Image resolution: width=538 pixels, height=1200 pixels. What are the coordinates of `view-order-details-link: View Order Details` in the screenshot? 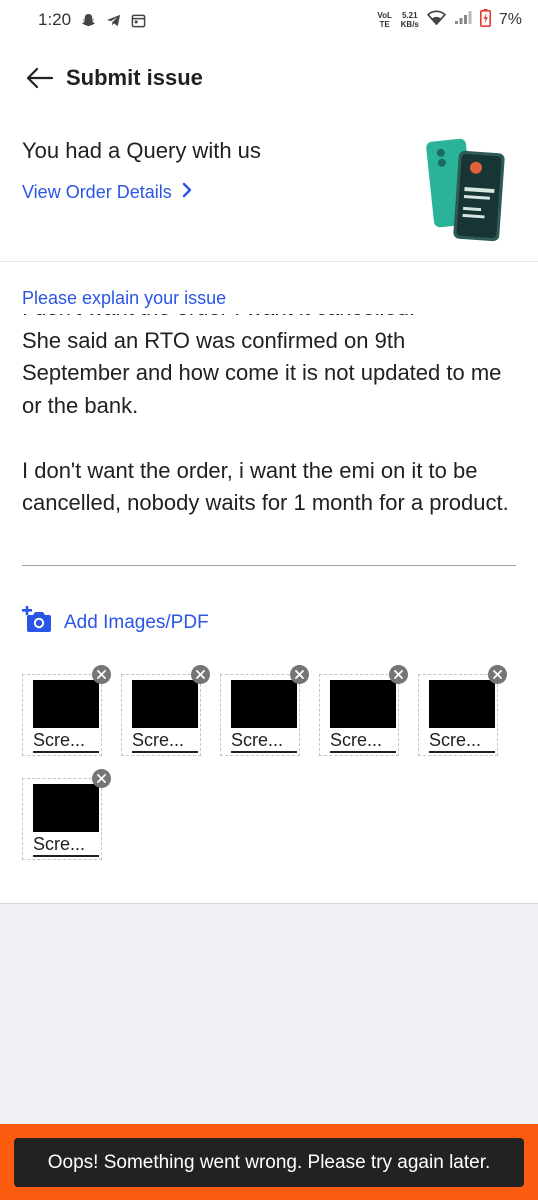 It's located at (107, 192).